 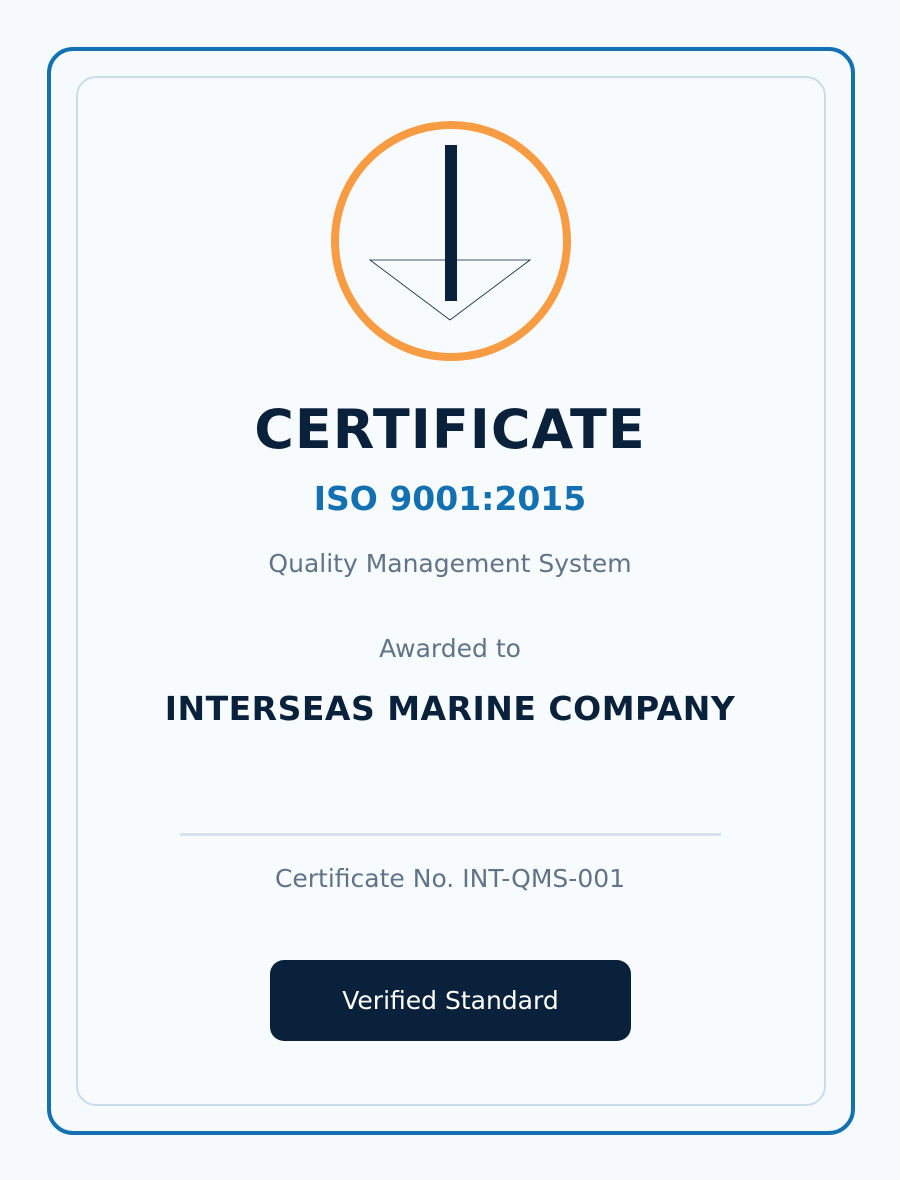 I want to click on certification-scope: Quality Management System, so click(x=450, y=563).